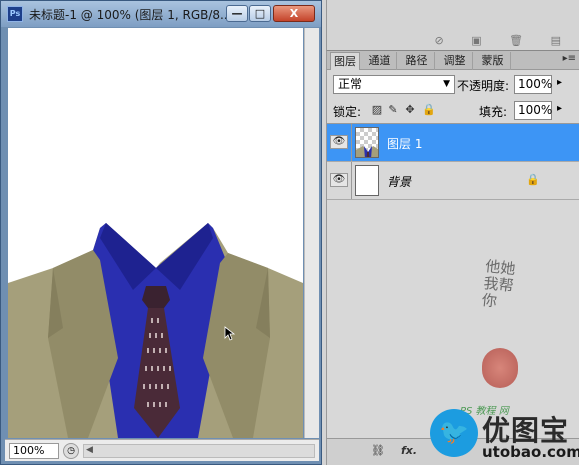  Describe the element at coordinates (311, 233) in the screenshot. I see `vertical-scrollbar` at that location.